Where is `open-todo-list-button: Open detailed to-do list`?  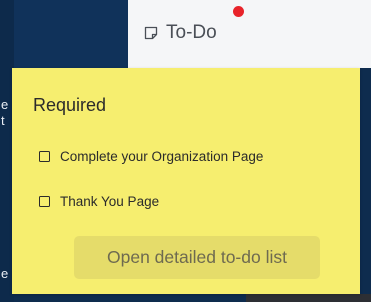 open-todo-list-button: Open detailed to-do list is located at coordinates (197, 257).